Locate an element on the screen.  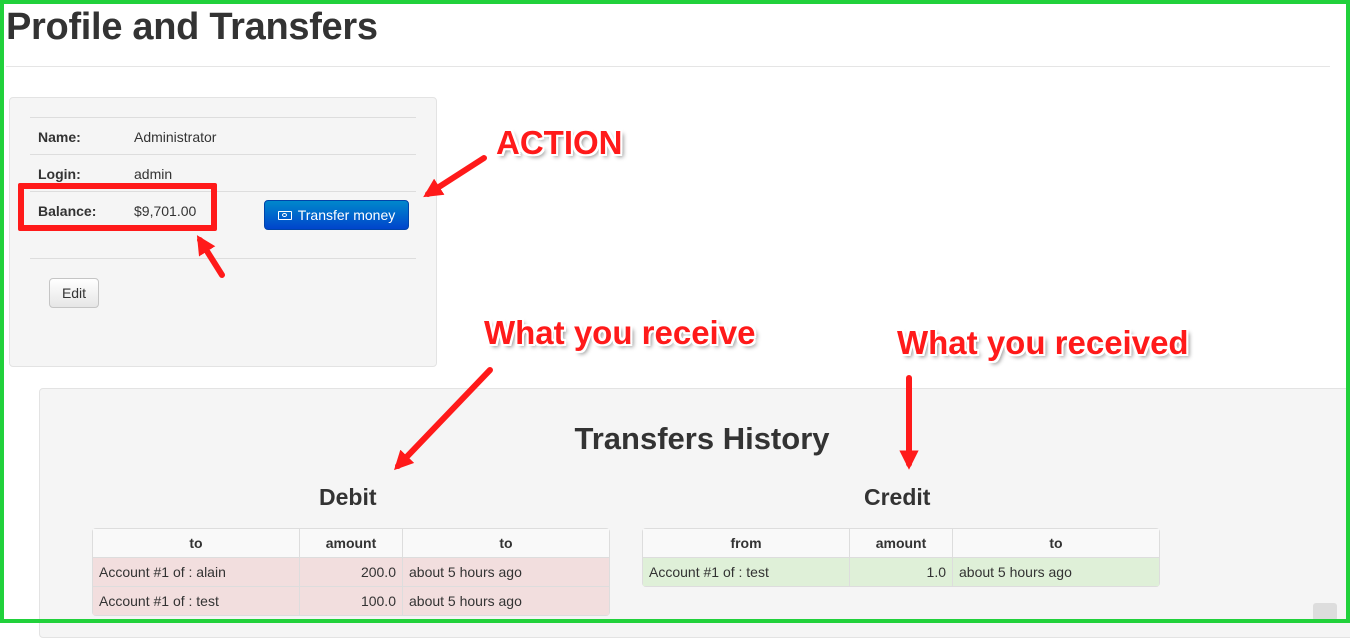
balance-arrow is located at coordinates (210, 256).